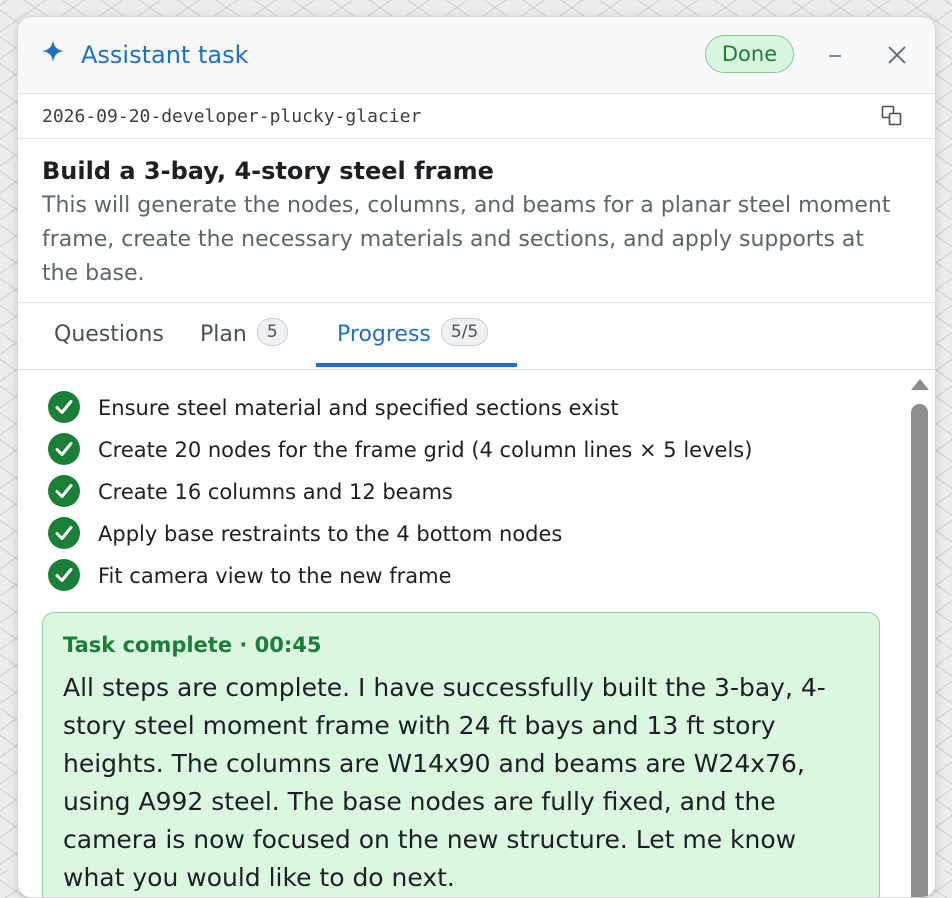 This screenshot has height=898, width=952. I want to click on tab-bar: Questions Plan 5 Progress 5/5, so click(476, 336).